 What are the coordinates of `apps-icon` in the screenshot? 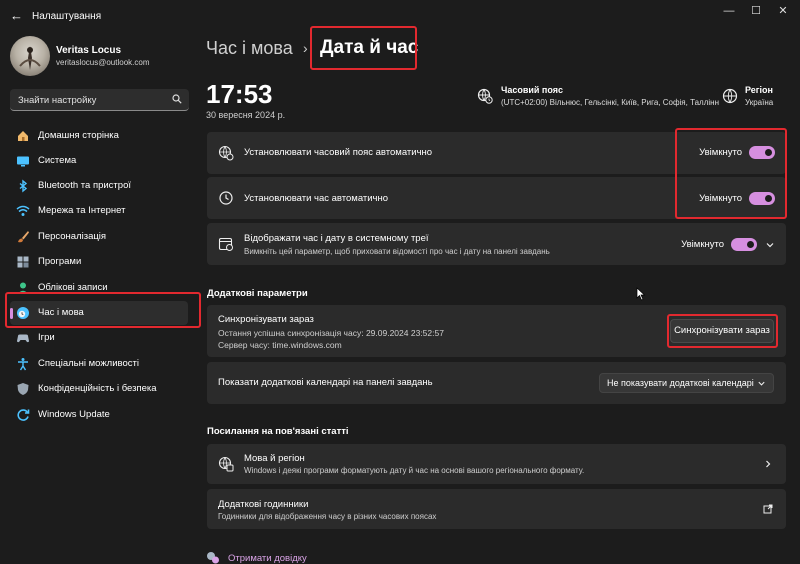 It's located at (23, 262).